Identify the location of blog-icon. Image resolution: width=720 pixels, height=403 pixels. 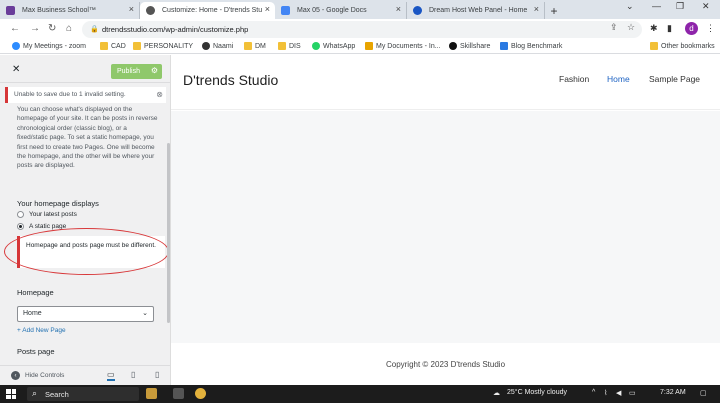
(504, 46).